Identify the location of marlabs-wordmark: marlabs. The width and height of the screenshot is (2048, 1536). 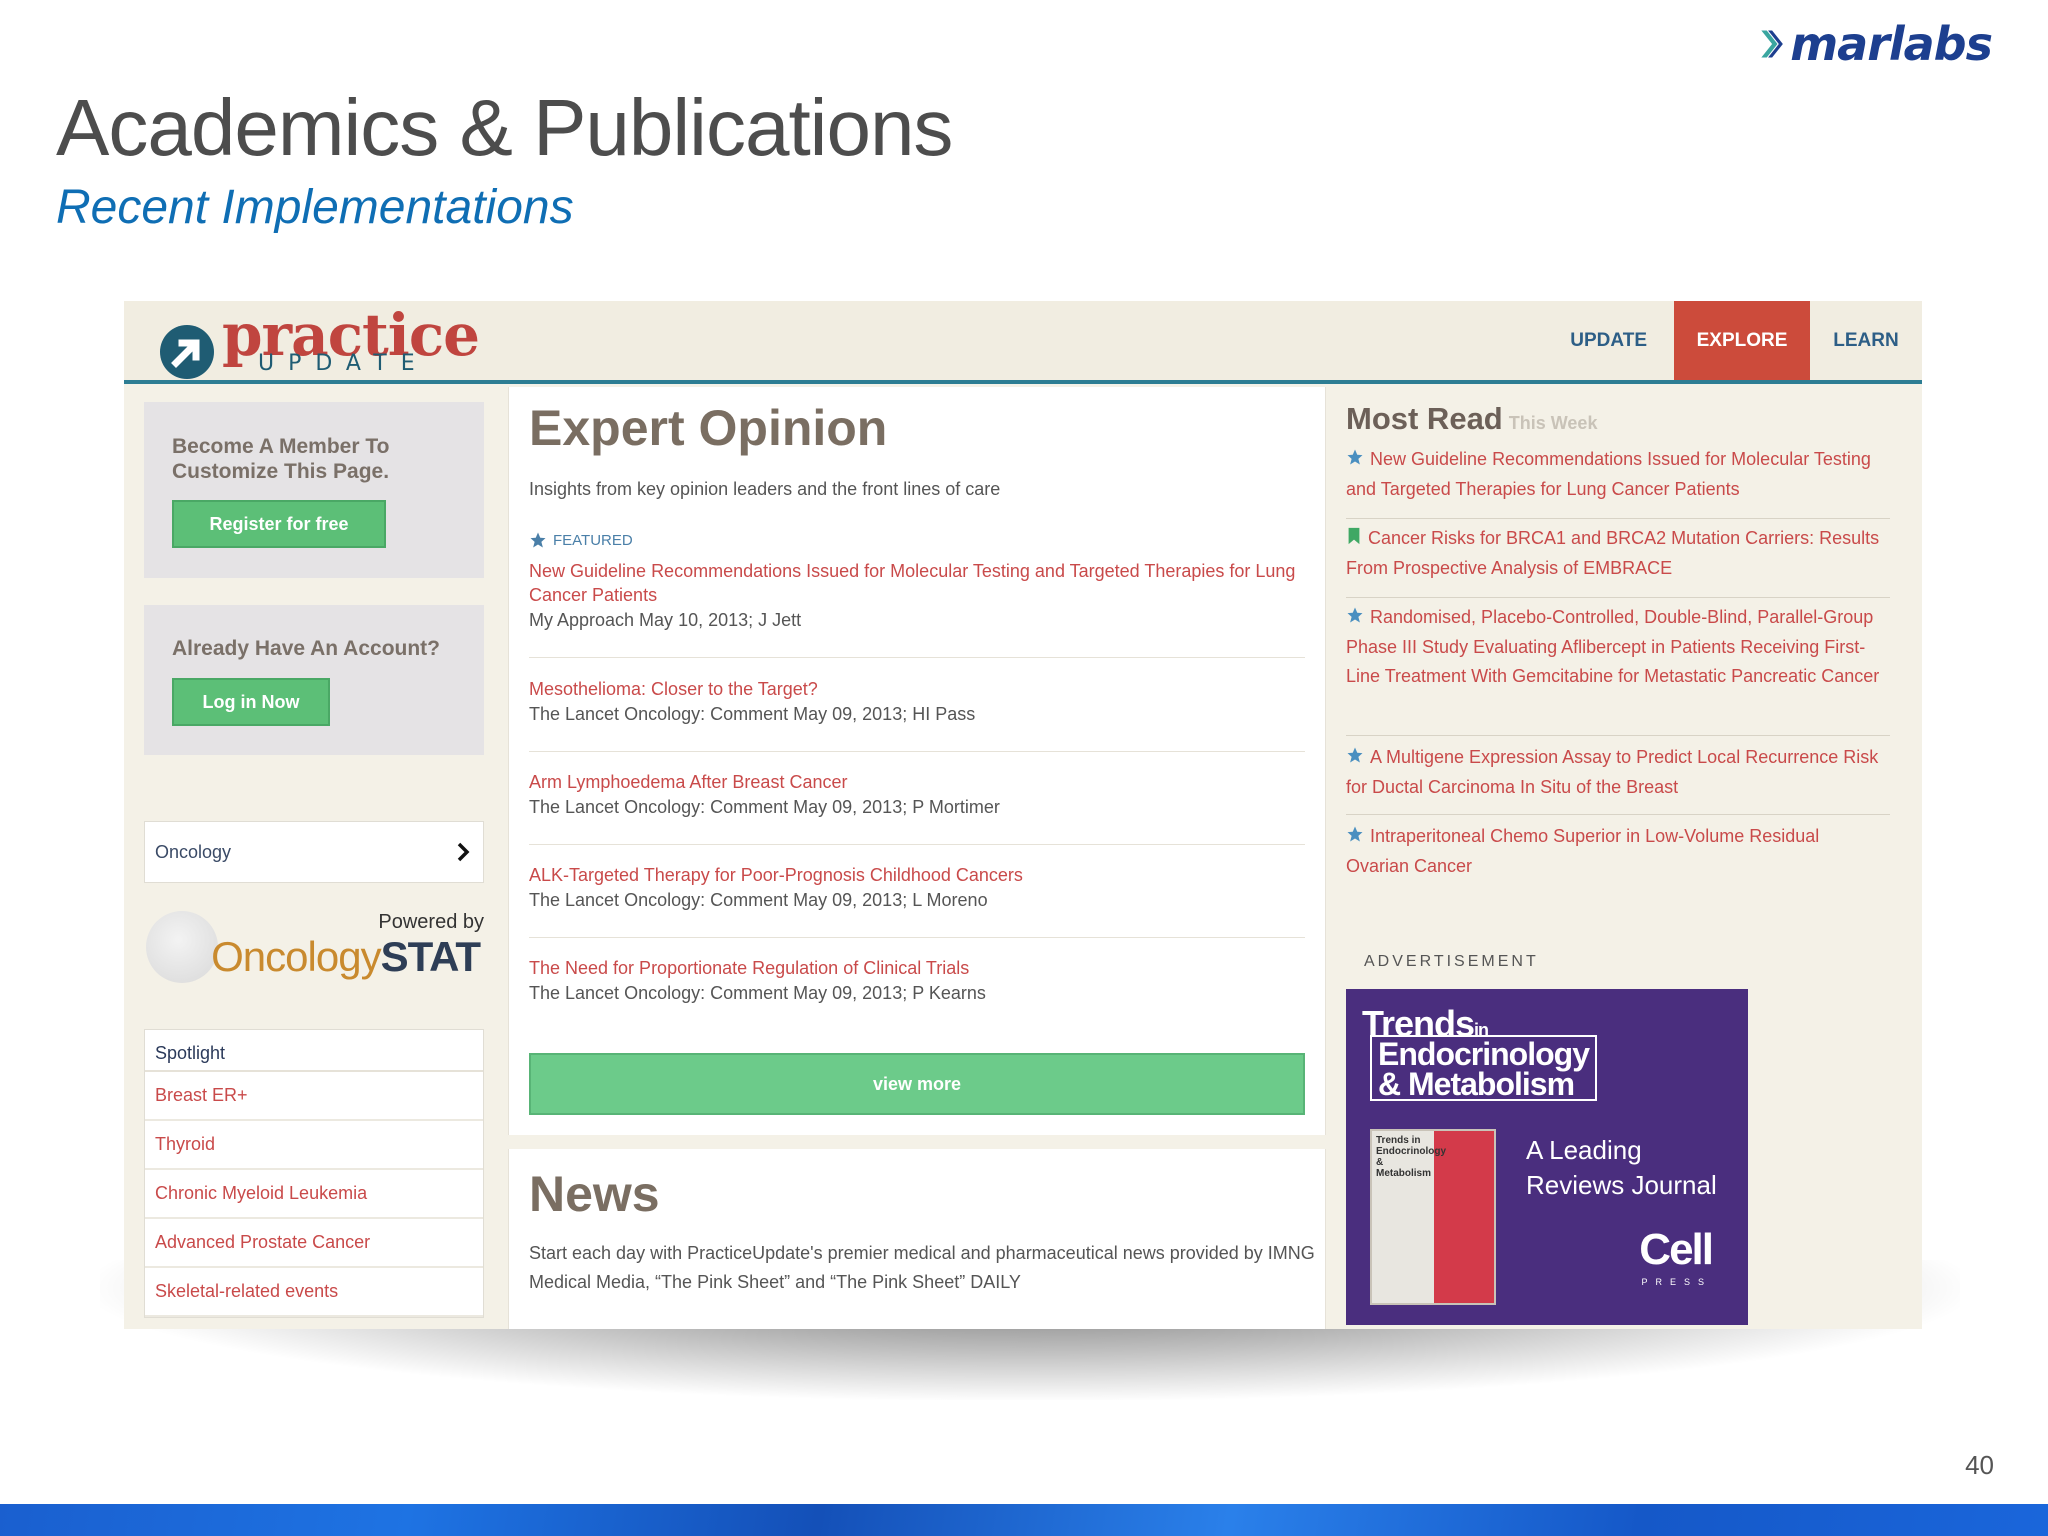
(1891, 44).